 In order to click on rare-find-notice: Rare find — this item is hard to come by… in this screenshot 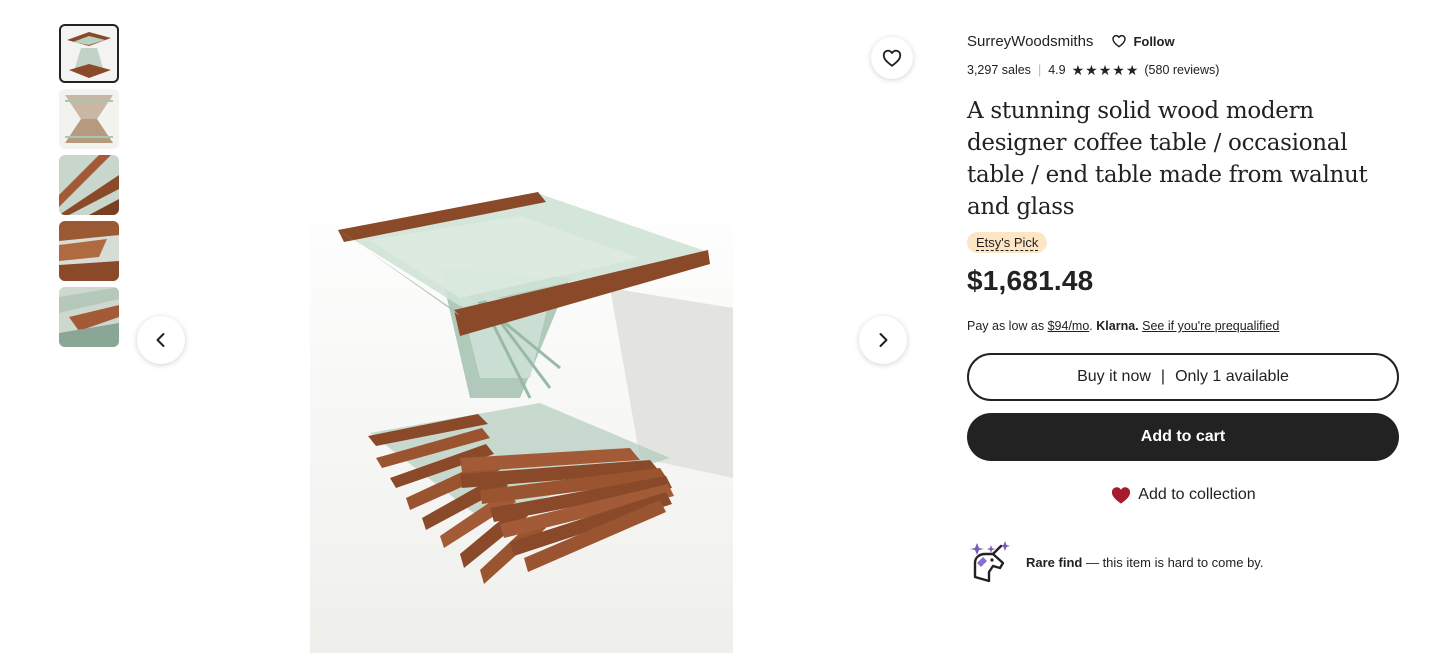, I will do `click(1183, 562)`.